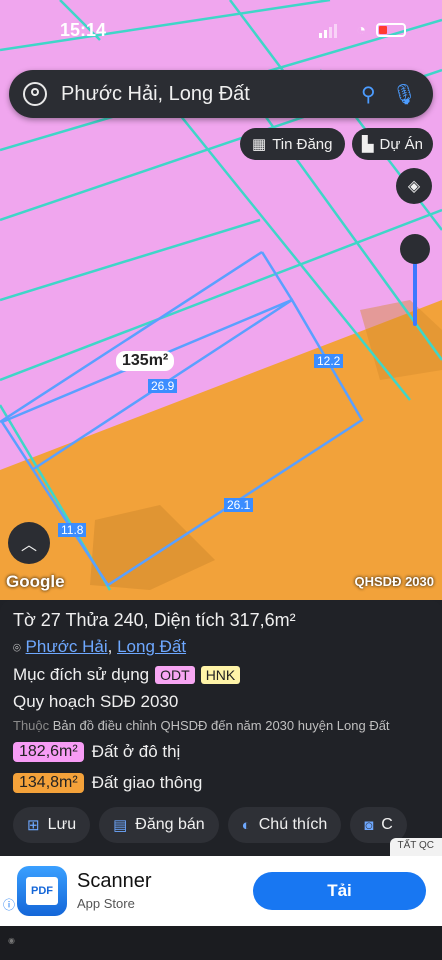 The image size is (442, 960). I want to click on purpose-badge: HNK, so click(220, 675).